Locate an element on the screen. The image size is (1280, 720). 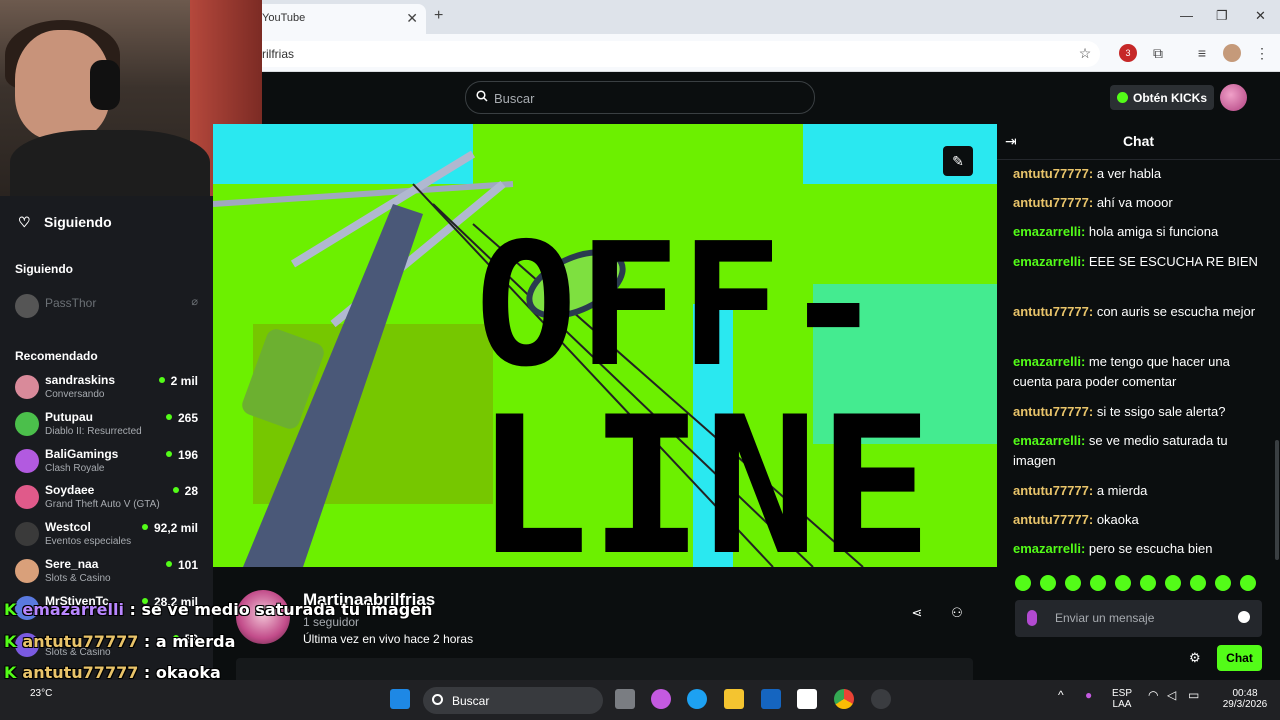
edge-icon is located at coordinates (697, 699).